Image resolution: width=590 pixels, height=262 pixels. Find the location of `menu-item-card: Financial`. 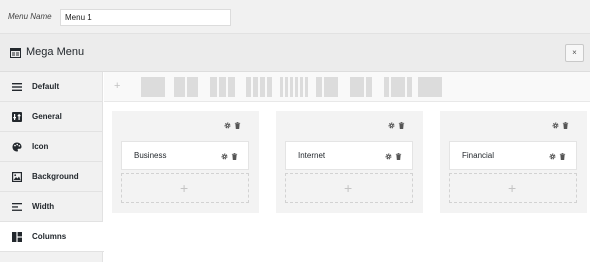

menu-item-card: Financial is located at coordinates (513, 155).